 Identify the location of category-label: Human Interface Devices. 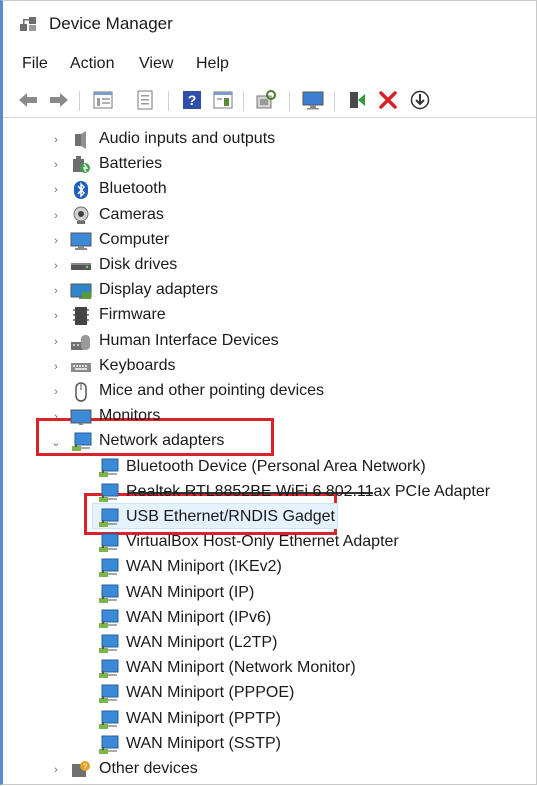
(189, 340).